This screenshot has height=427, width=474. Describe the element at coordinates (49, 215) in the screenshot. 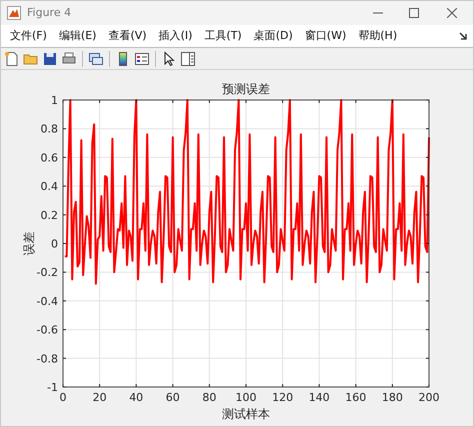

I see `tick-label: 0.2` at that location.